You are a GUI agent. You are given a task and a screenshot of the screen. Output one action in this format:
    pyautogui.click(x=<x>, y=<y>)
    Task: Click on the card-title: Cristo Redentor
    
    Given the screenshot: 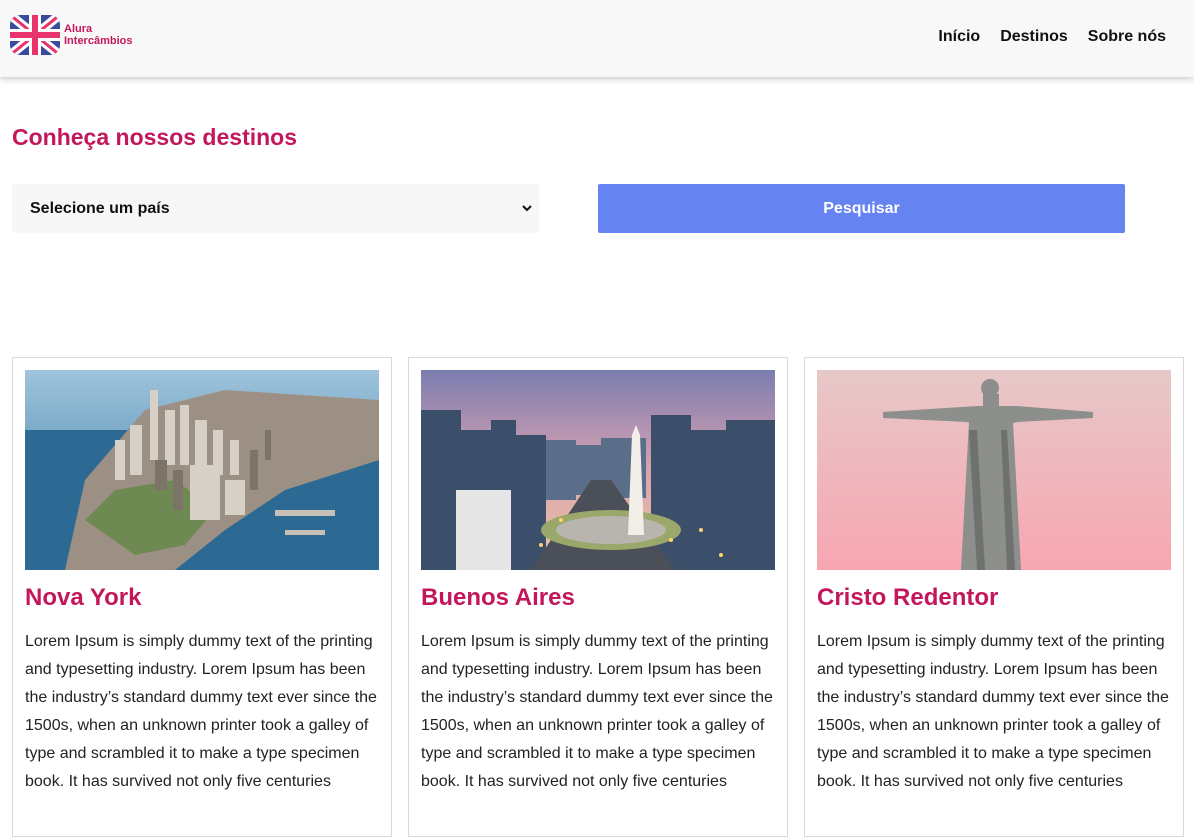 What is the action you would take?
    pyautogui.click(x=908, y=597)
    